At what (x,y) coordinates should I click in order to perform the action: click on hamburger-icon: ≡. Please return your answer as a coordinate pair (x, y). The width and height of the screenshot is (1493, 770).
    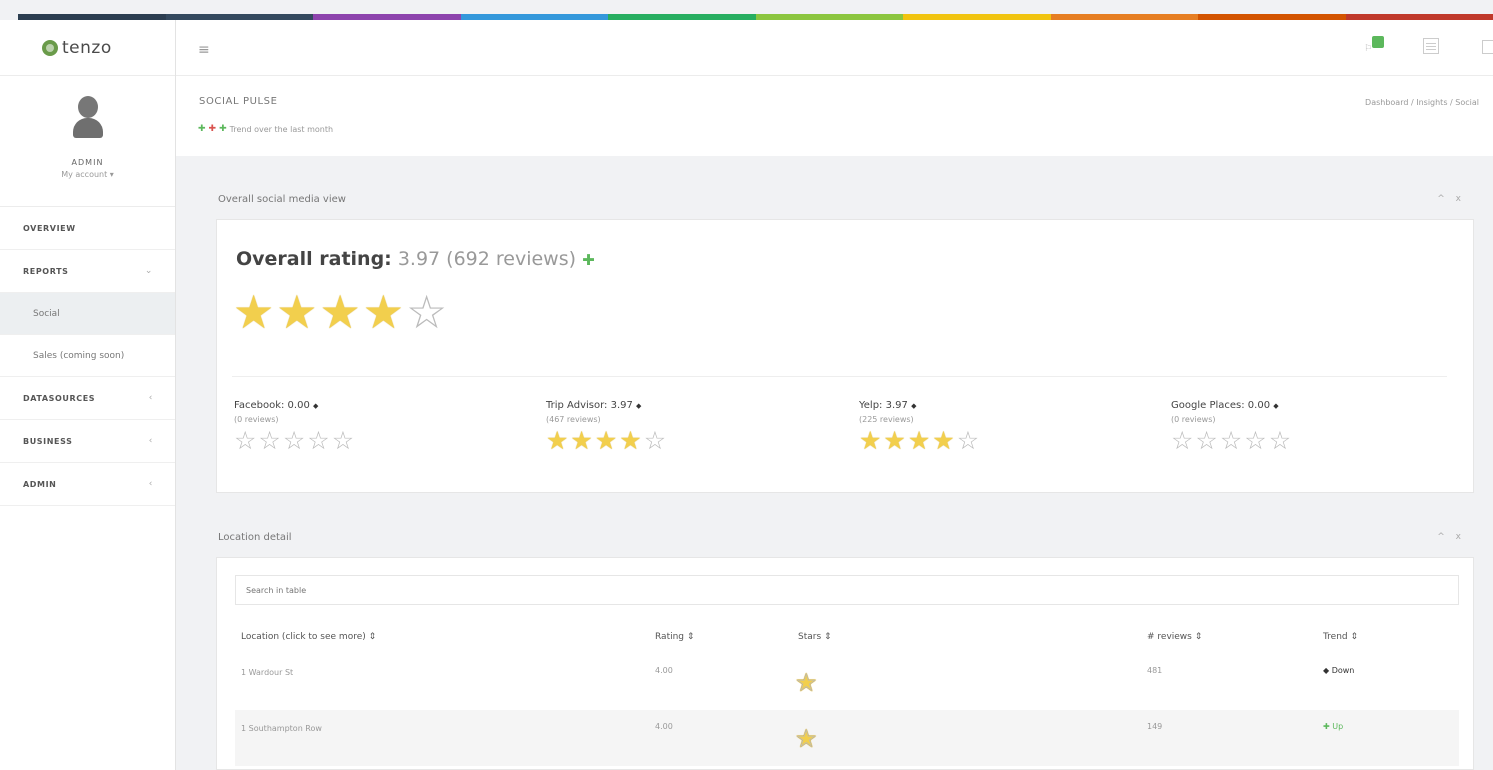
    Looking at the image, I should click on (204, 50).